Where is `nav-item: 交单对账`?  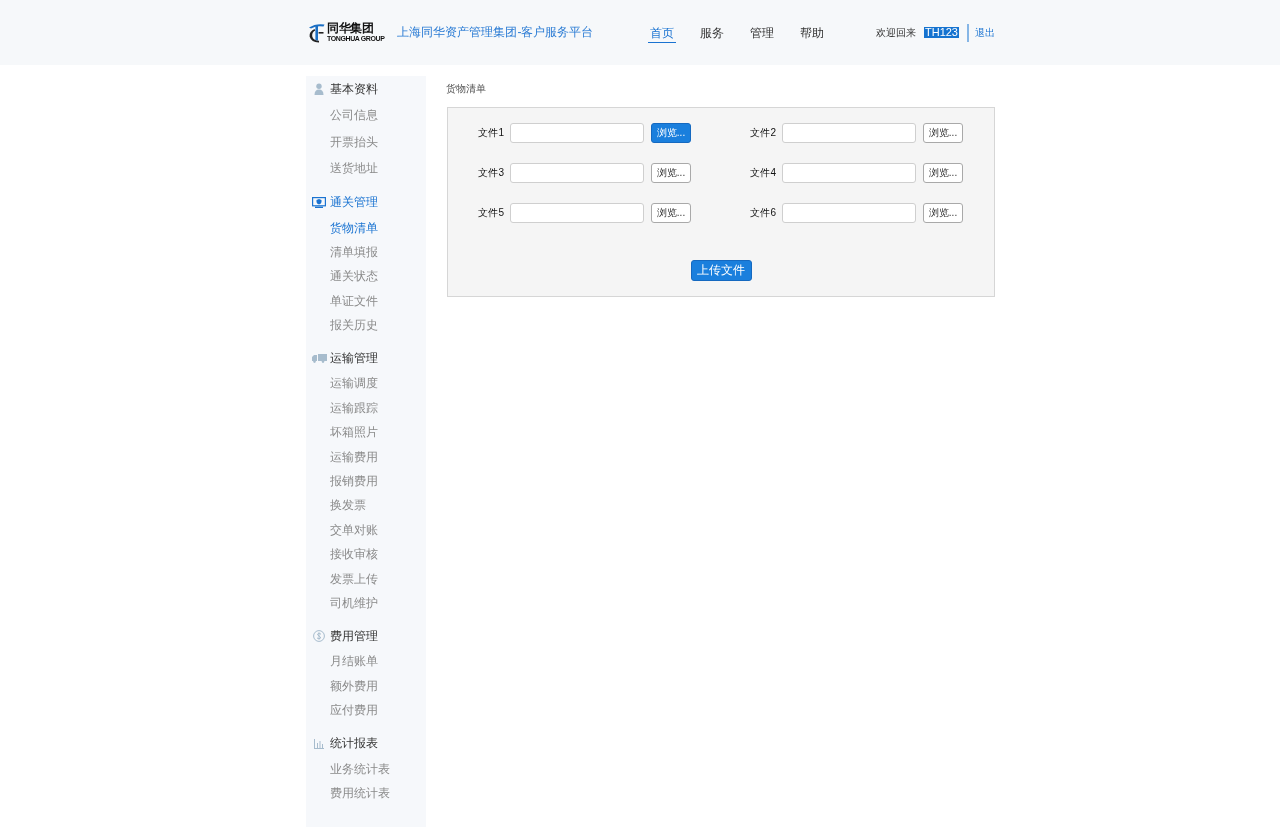 nav-item: 交单对账 is located at coordinates (366, 530).